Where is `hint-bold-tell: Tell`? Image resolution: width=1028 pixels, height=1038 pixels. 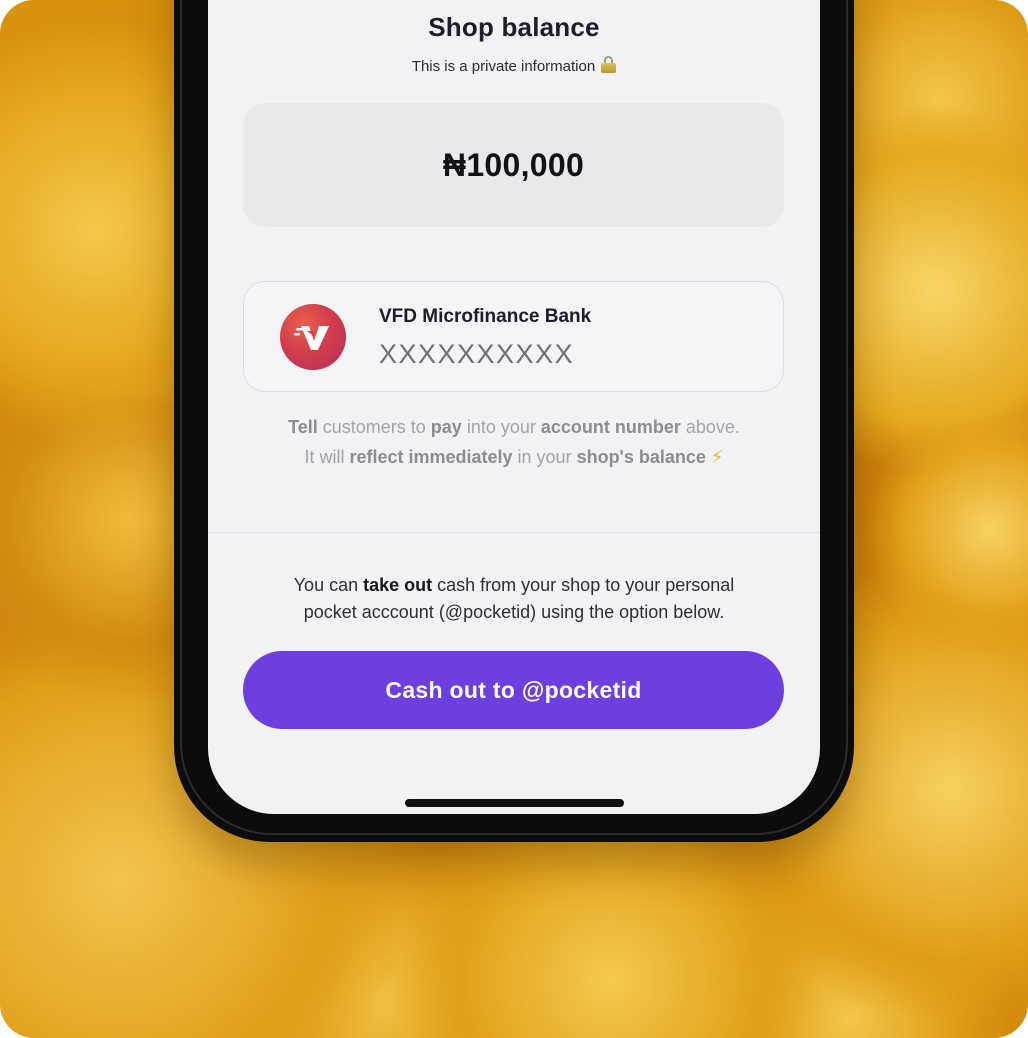
hint-bold-tell: Tell is located at coordinates (303, 427).